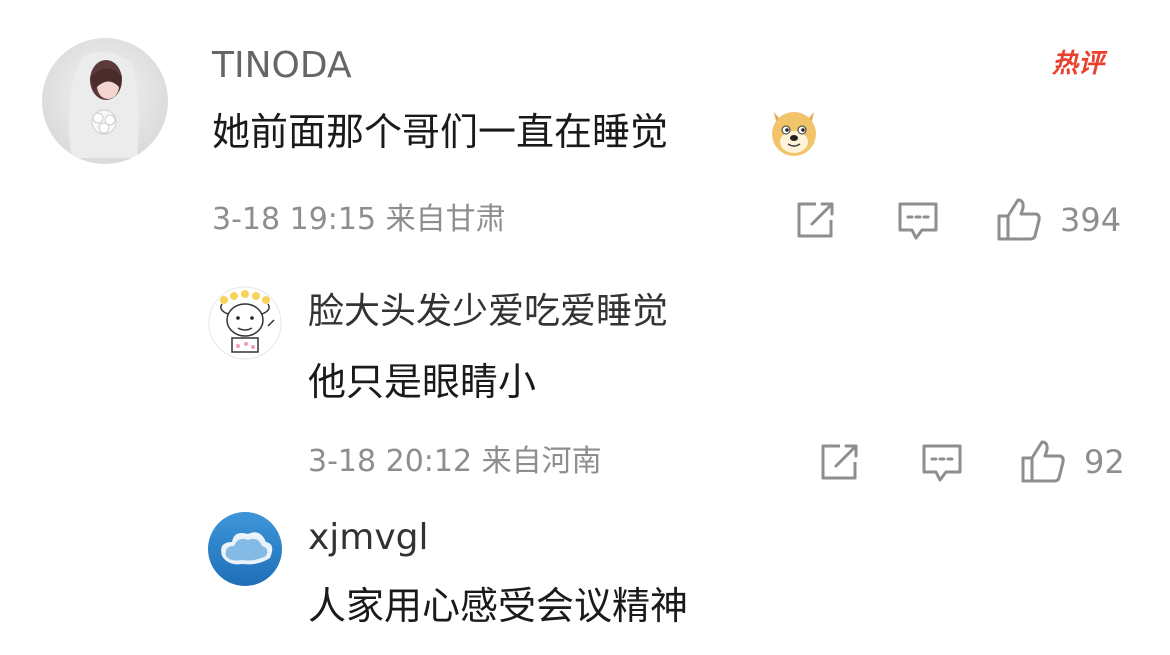 The image size is (1170, 655). I want to click on doge-emoji-icon, so click(794, 131).